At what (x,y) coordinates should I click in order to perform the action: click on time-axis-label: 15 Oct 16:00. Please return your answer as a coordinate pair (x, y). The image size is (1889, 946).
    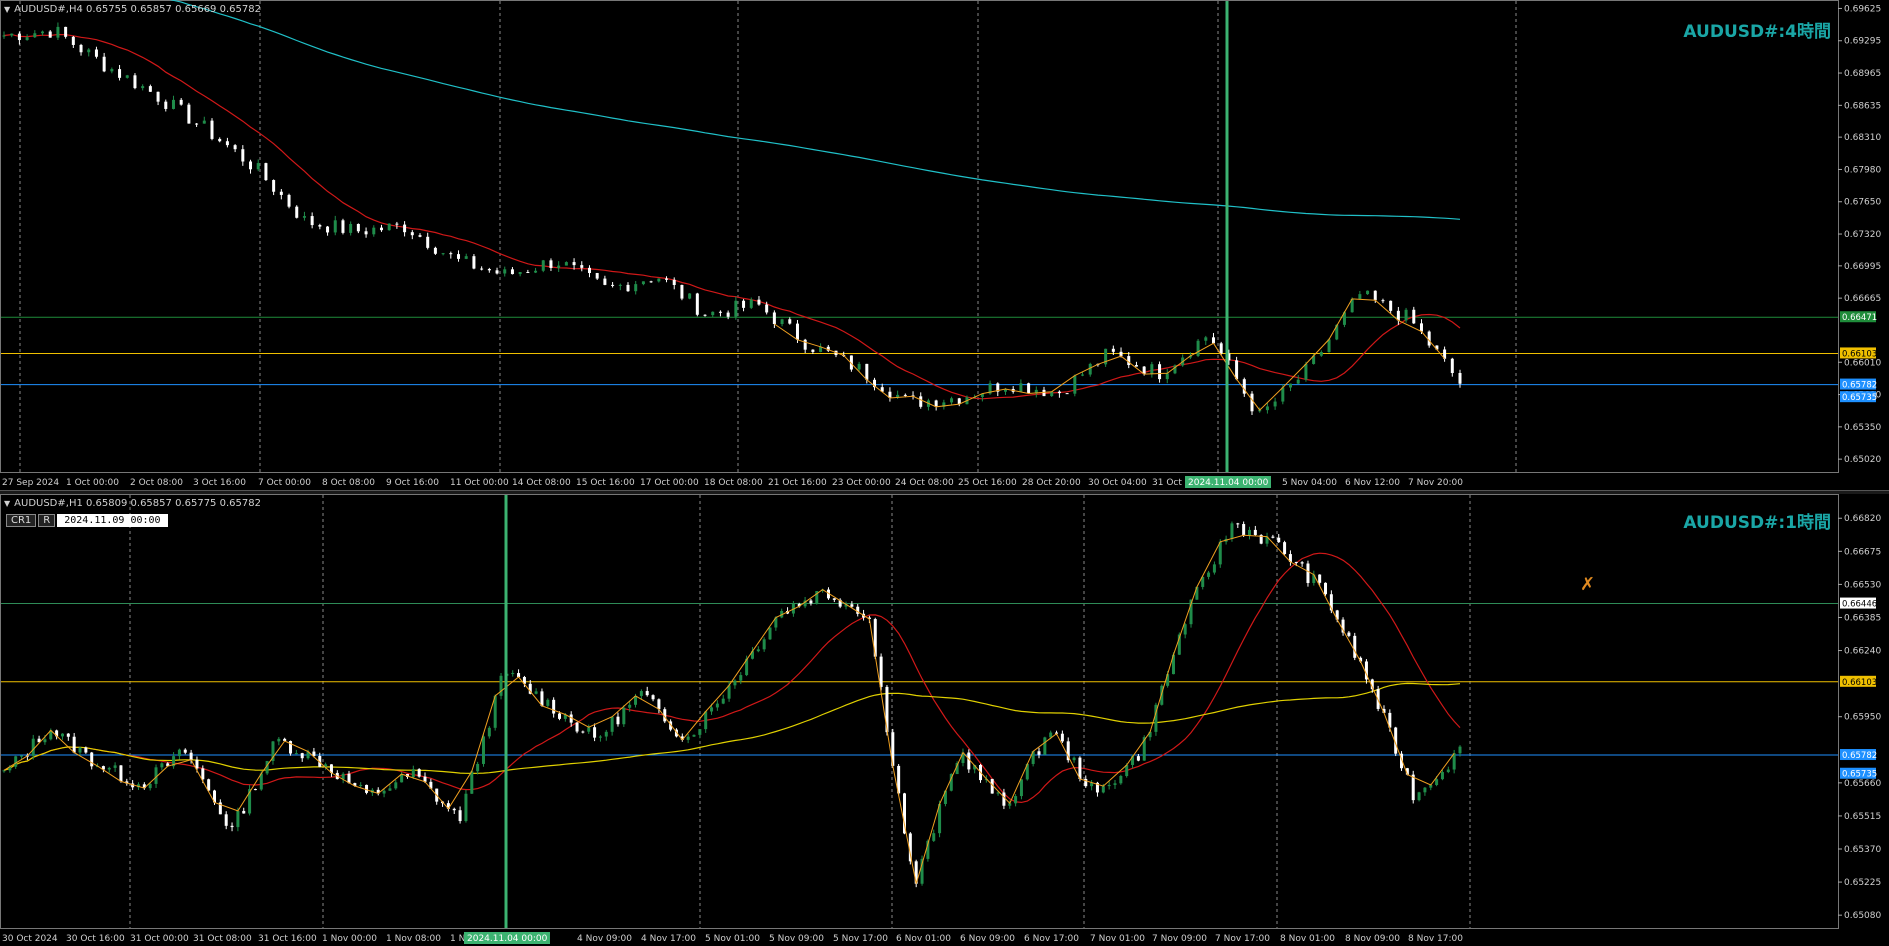
    Looking at the image, I should click on (605, 483).